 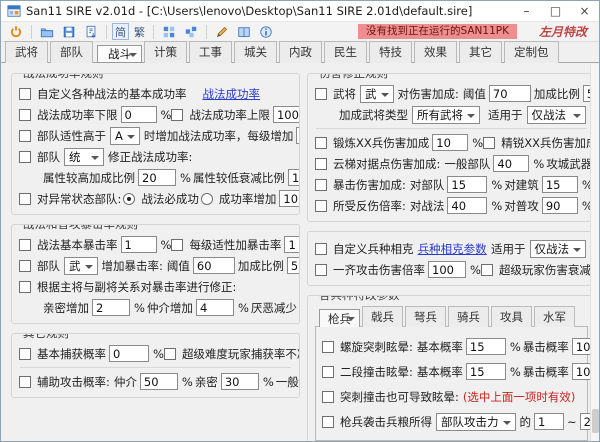 I want to click on lower-decay-input, so click(x=293, y=177).